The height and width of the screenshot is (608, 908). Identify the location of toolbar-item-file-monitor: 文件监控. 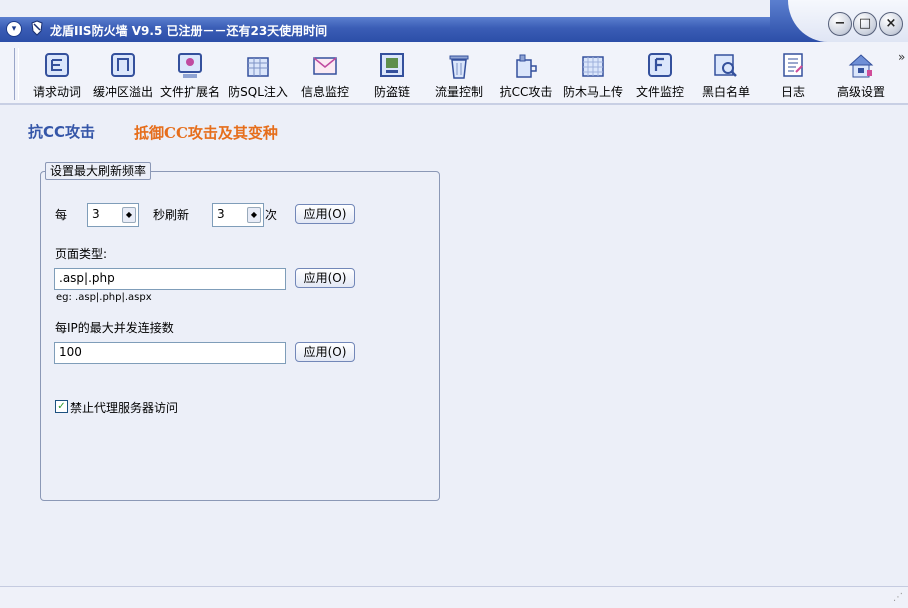
(660, 73).